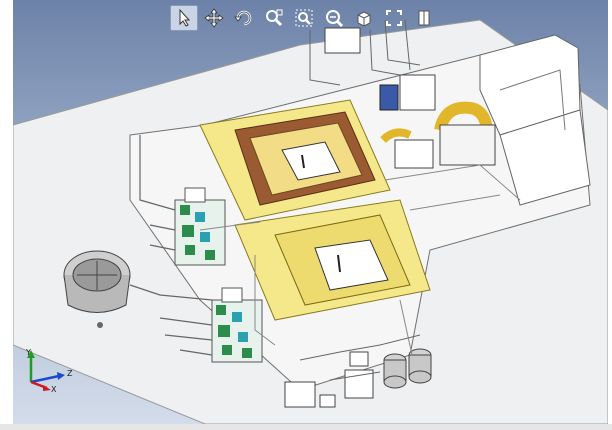 The height and width of the screenshot is (430, 612). Describe the element at coordinates (389, 97) in the screenshot. I see `top-equipment-c` at that location.